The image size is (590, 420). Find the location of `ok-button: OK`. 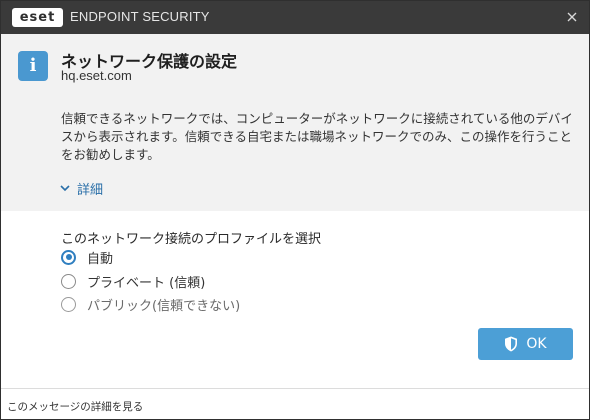

ok-button: OK is located at coordinates (525, 344).